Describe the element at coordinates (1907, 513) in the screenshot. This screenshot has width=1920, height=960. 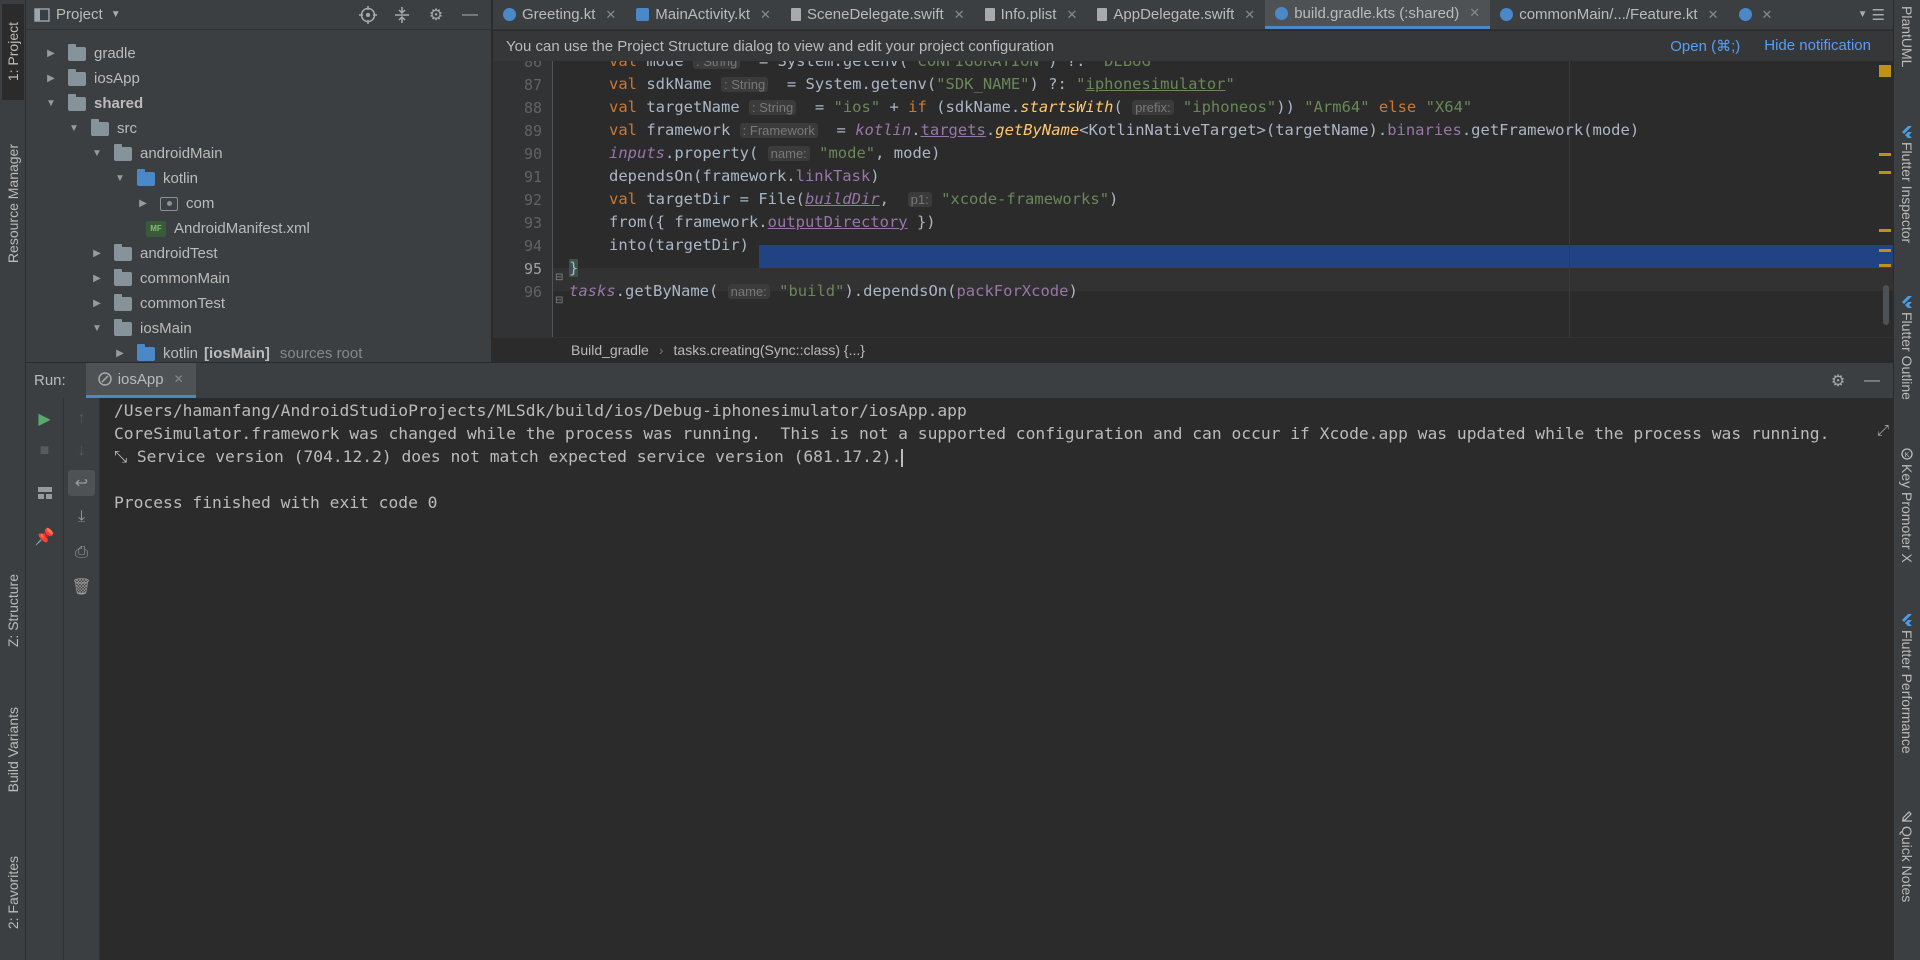
I see `tool-tab-key-promoter-label: Key Promoter X` at that location.